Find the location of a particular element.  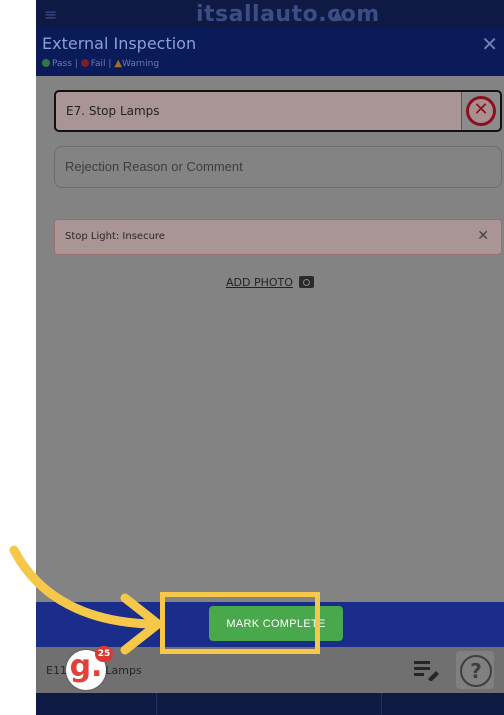

comment-input: Rejection Reason or Comment is located at coordinates (278, 167).